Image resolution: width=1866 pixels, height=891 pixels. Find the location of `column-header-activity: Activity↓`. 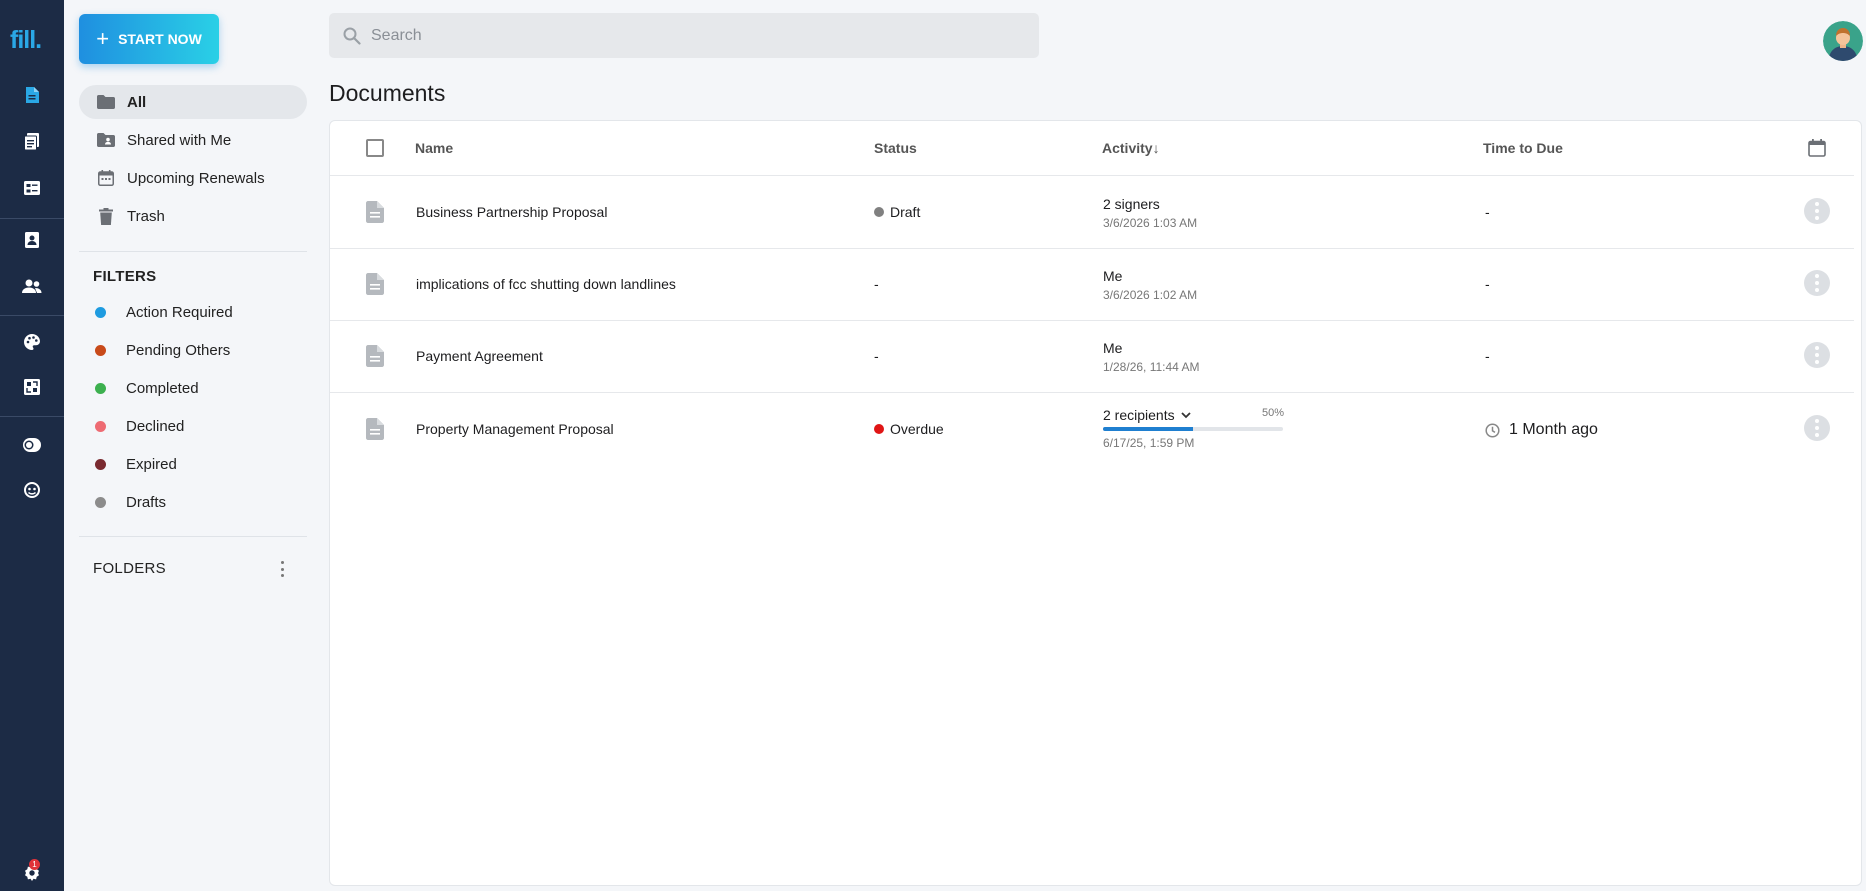

column-header-activity: Activity↓ is located at coordinates (1131, 148).